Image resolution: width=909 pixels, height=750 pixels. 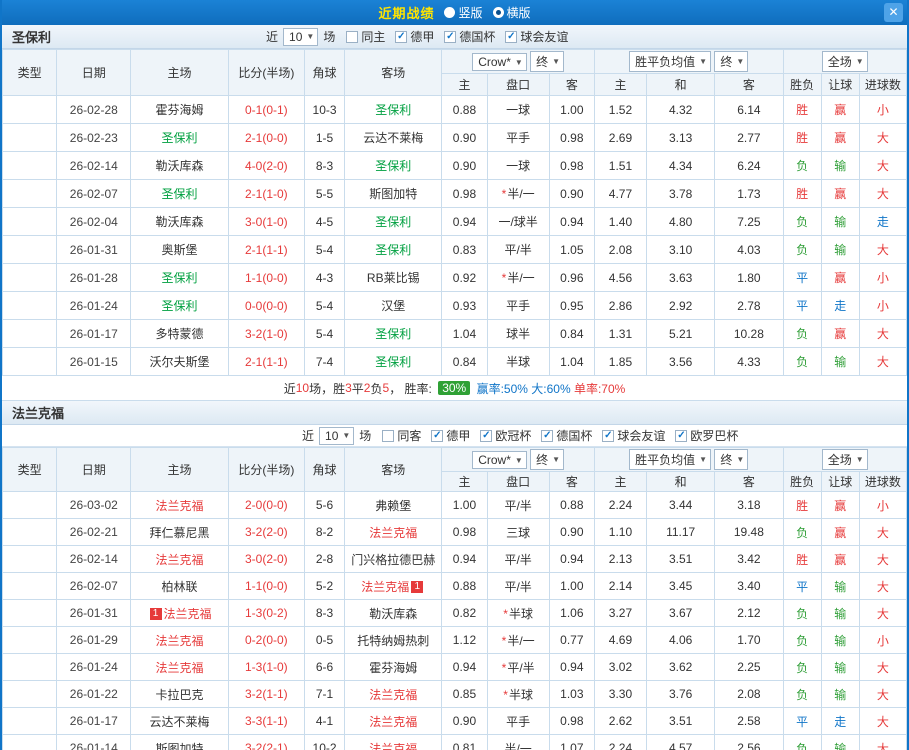 I want to click on home-team: 奥斯堡, so click(x=179, y=249).